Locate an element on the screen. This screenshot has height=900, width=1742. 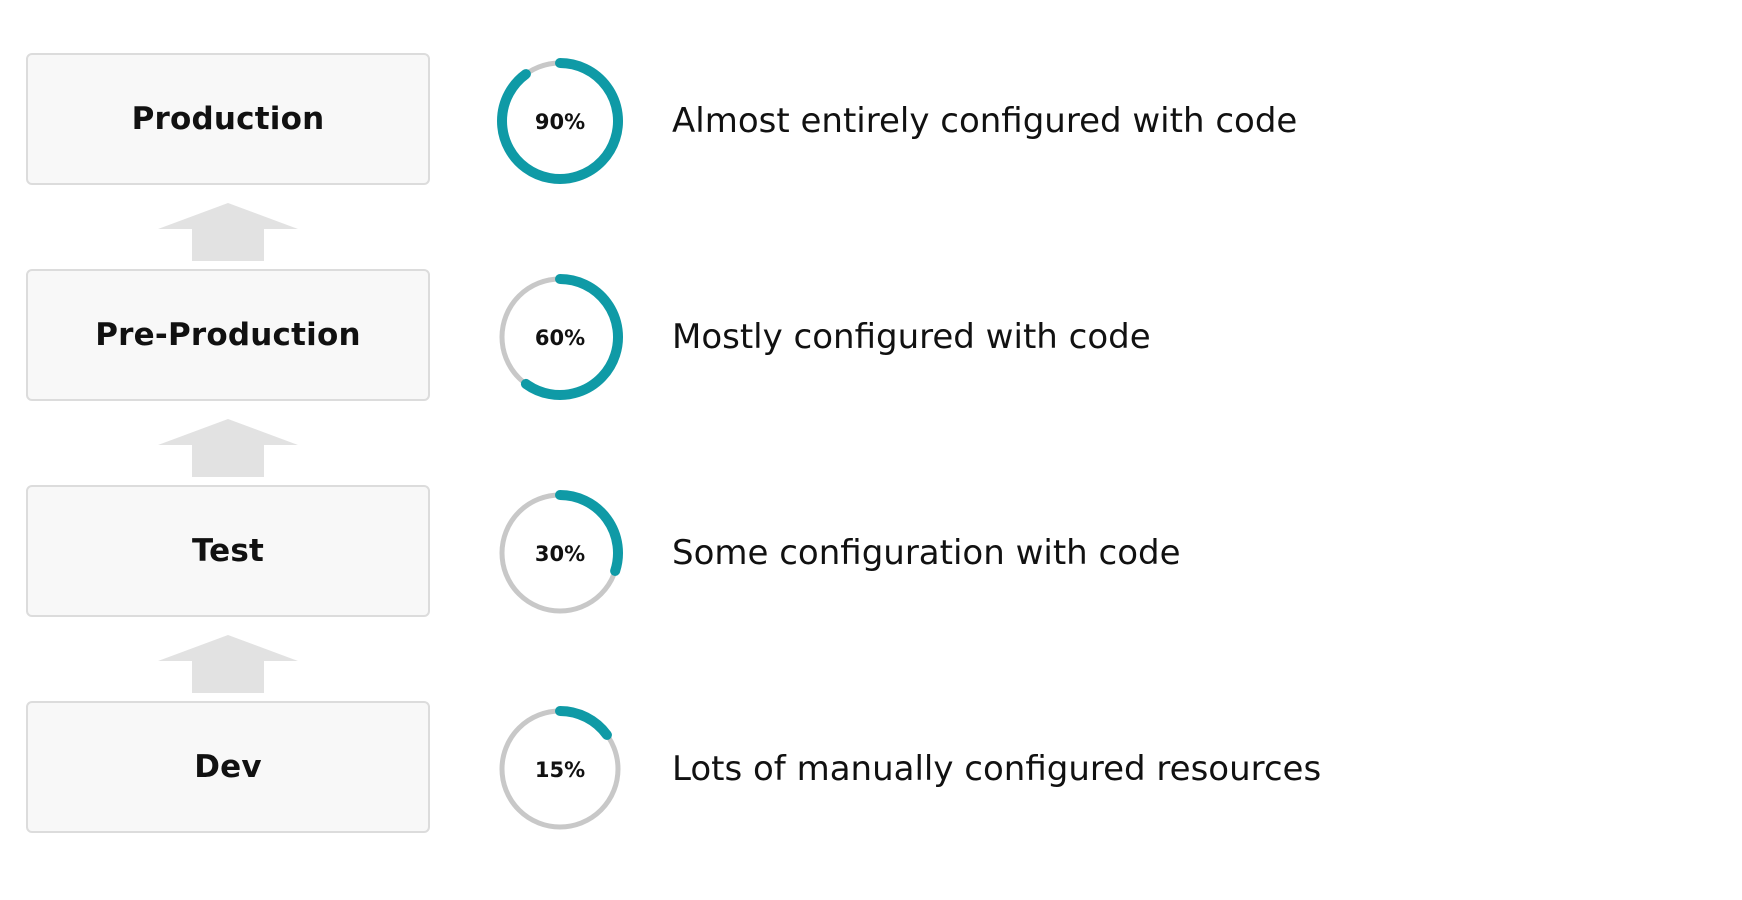
progress-percent-label: 60% is located at coordinates (560, 338).